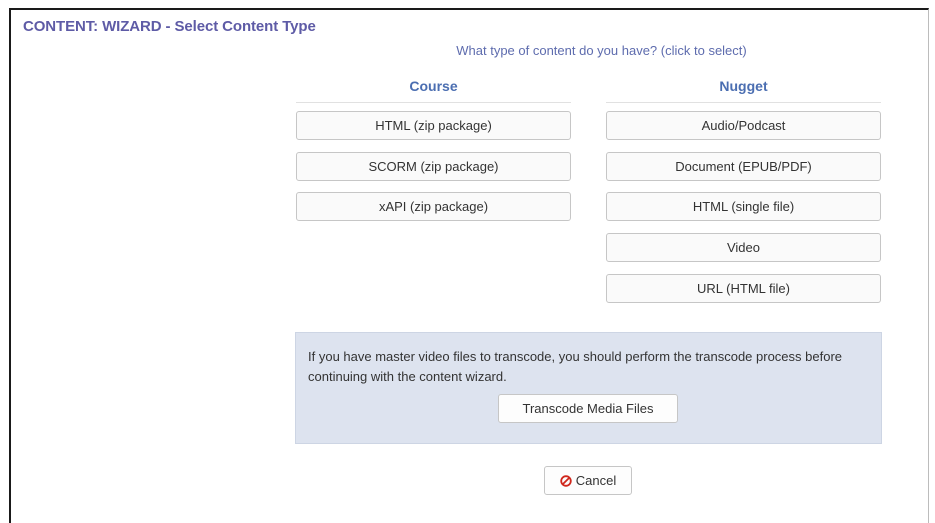  I want to click on course-xapi-zip-button: xAPI (zip package), so click(433, 206).